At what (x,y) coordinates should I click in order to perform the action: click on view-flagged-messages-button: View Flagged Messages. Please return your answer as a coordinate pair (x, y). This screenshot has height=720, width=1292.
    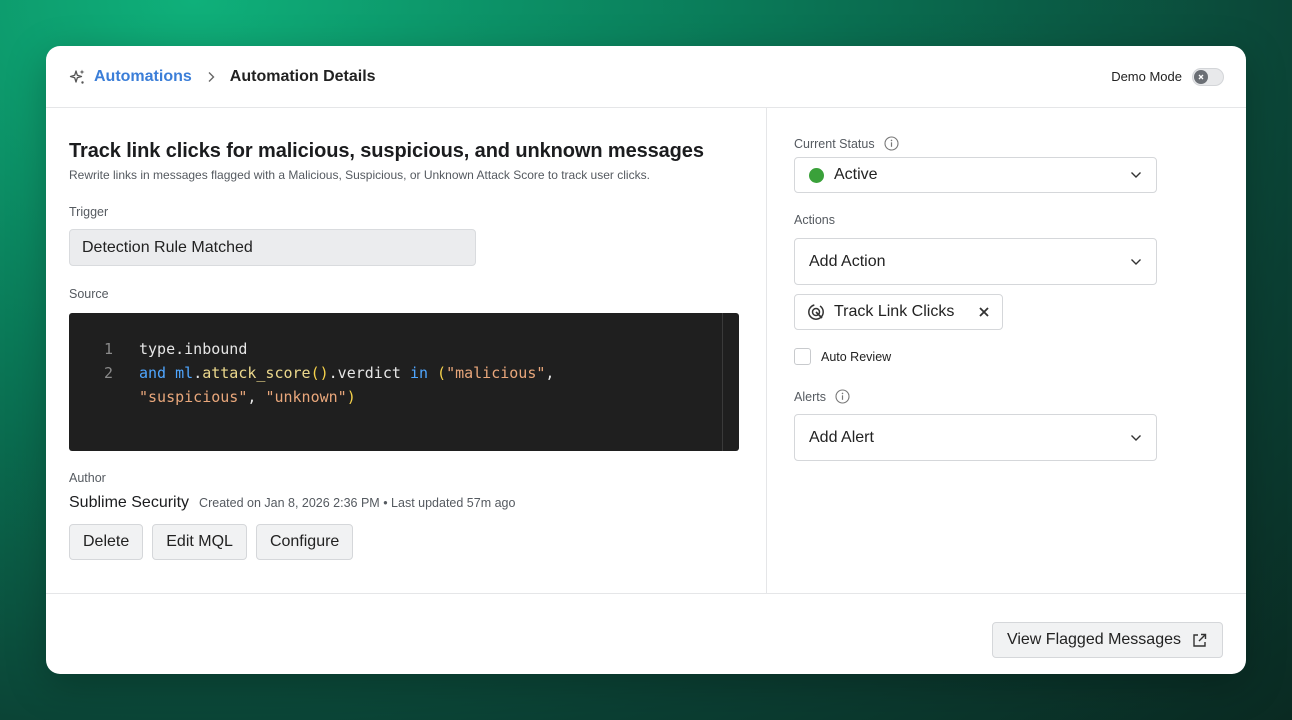
    Looking at the image, I should click on (1107, 640).